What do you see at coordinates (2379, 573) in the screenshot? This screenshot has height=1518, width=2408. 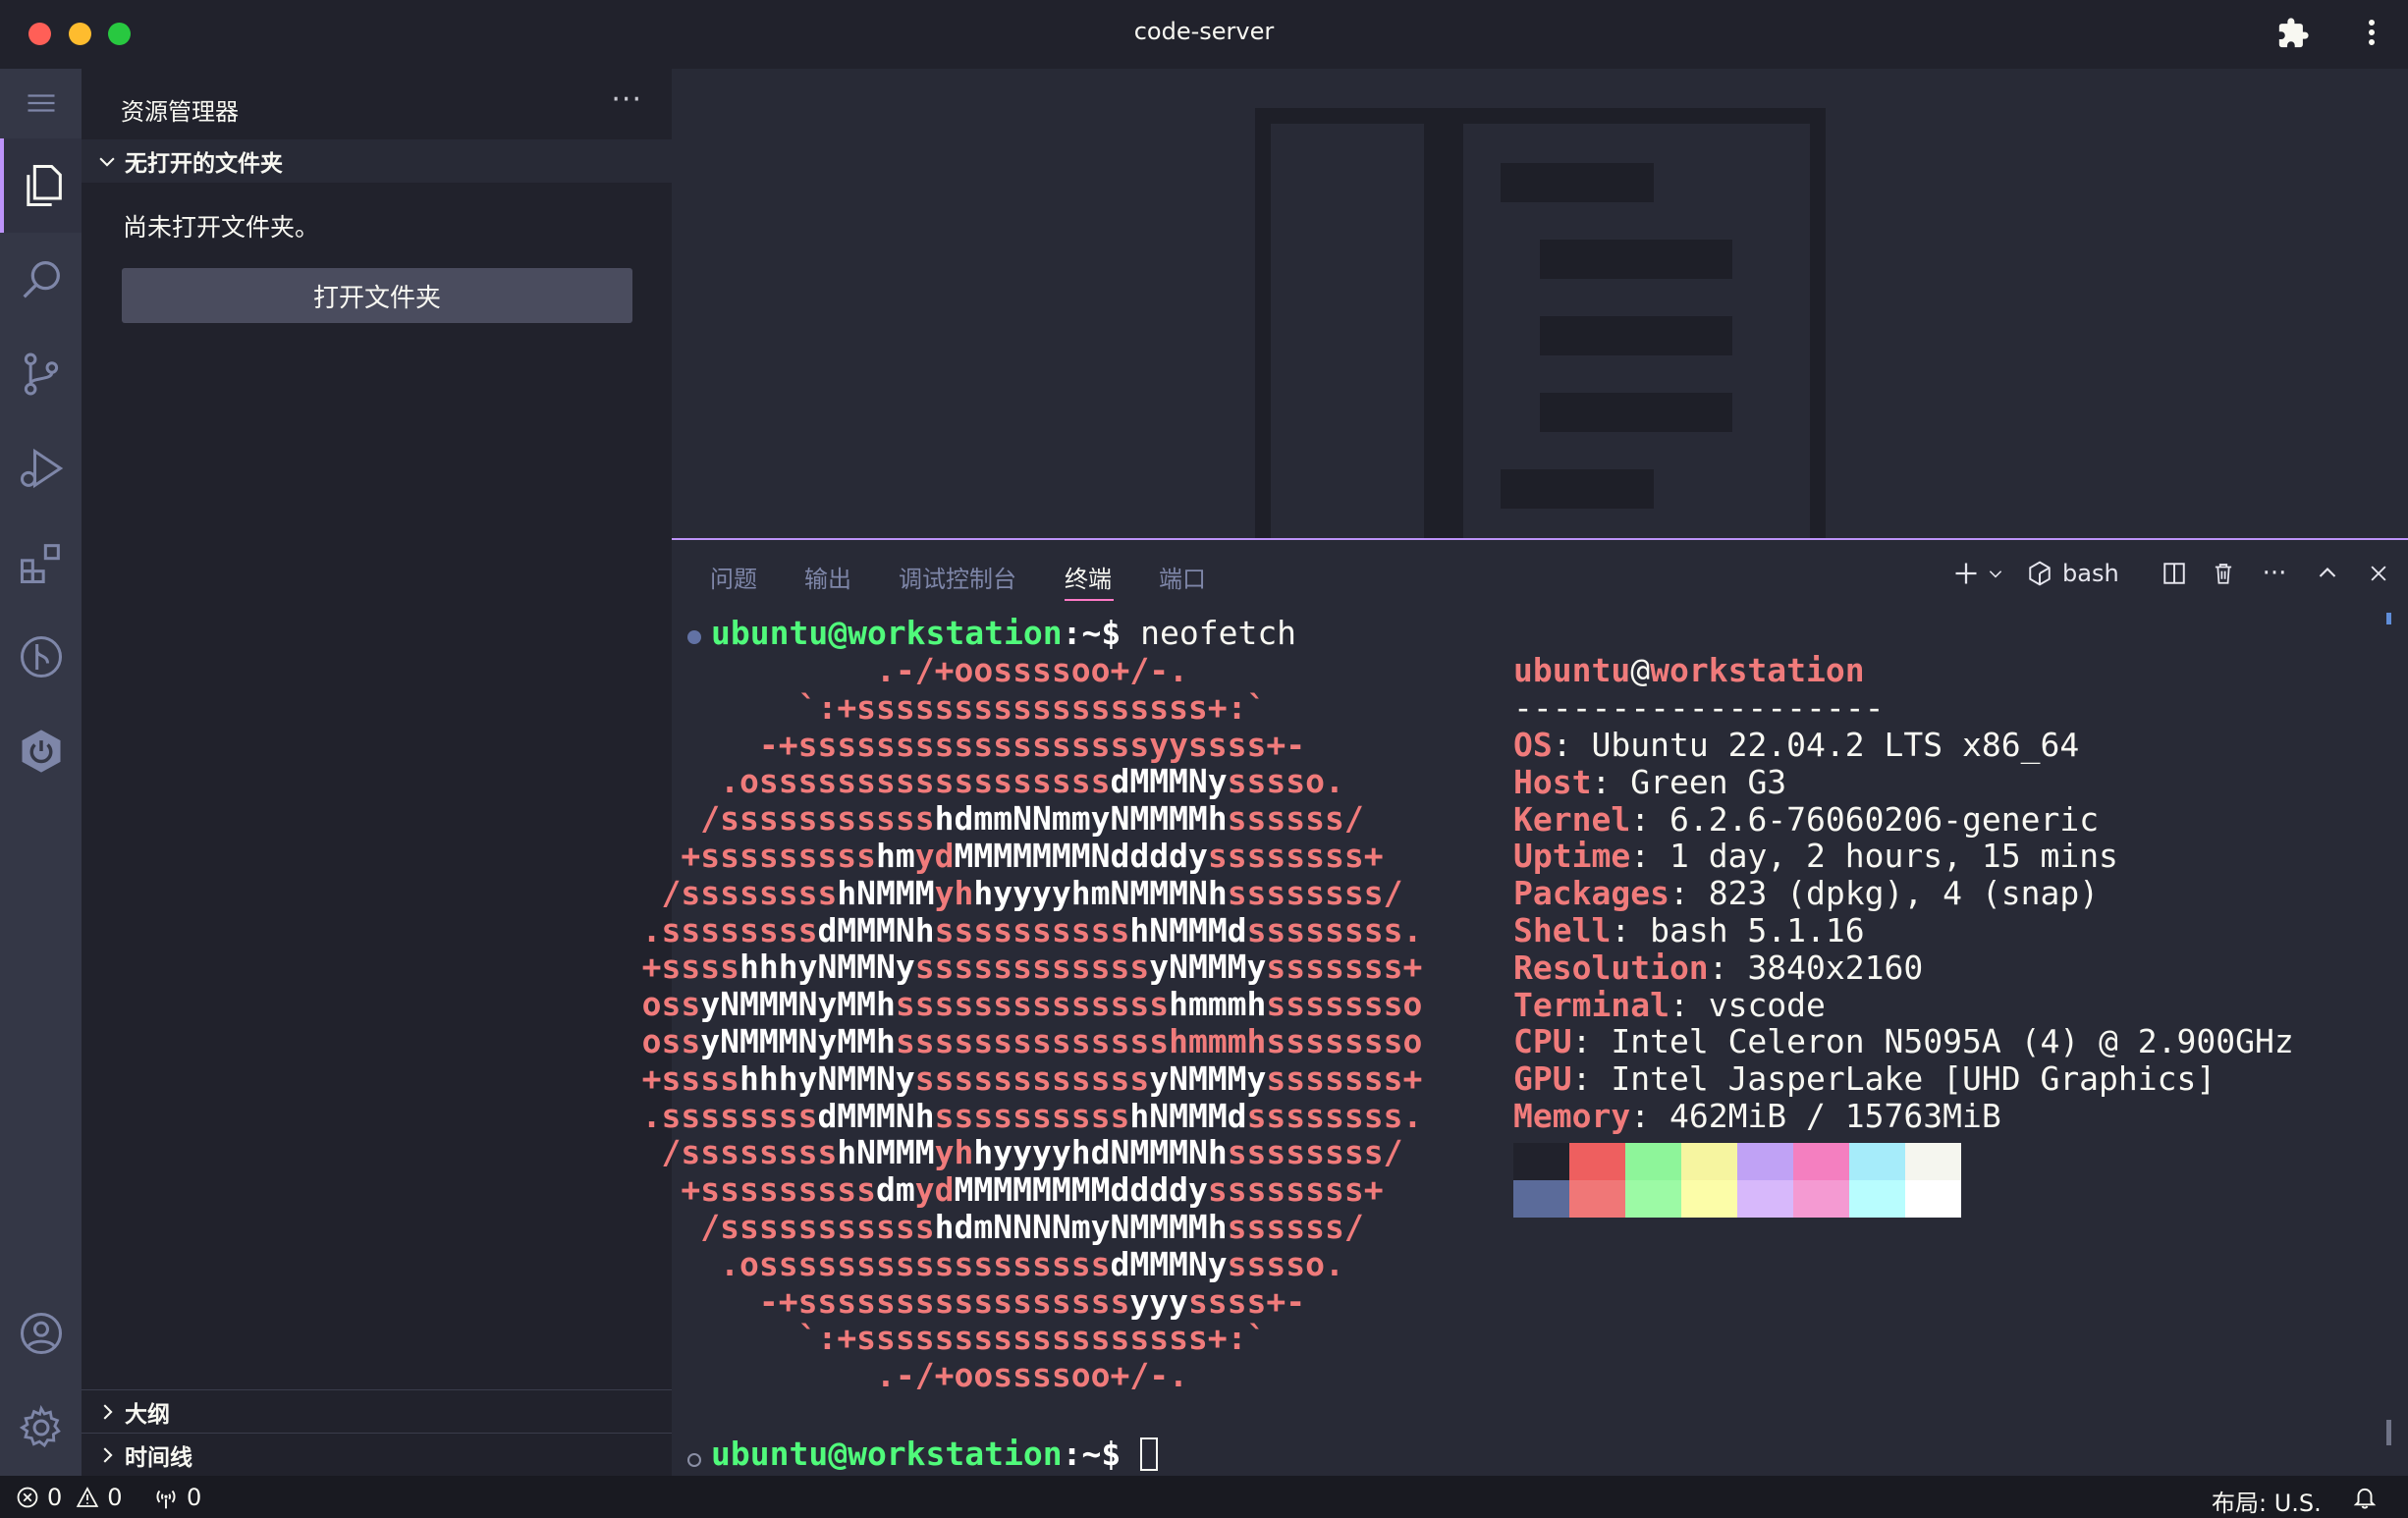 I see `close-panel-icon` at bounding box center [2379, 573].